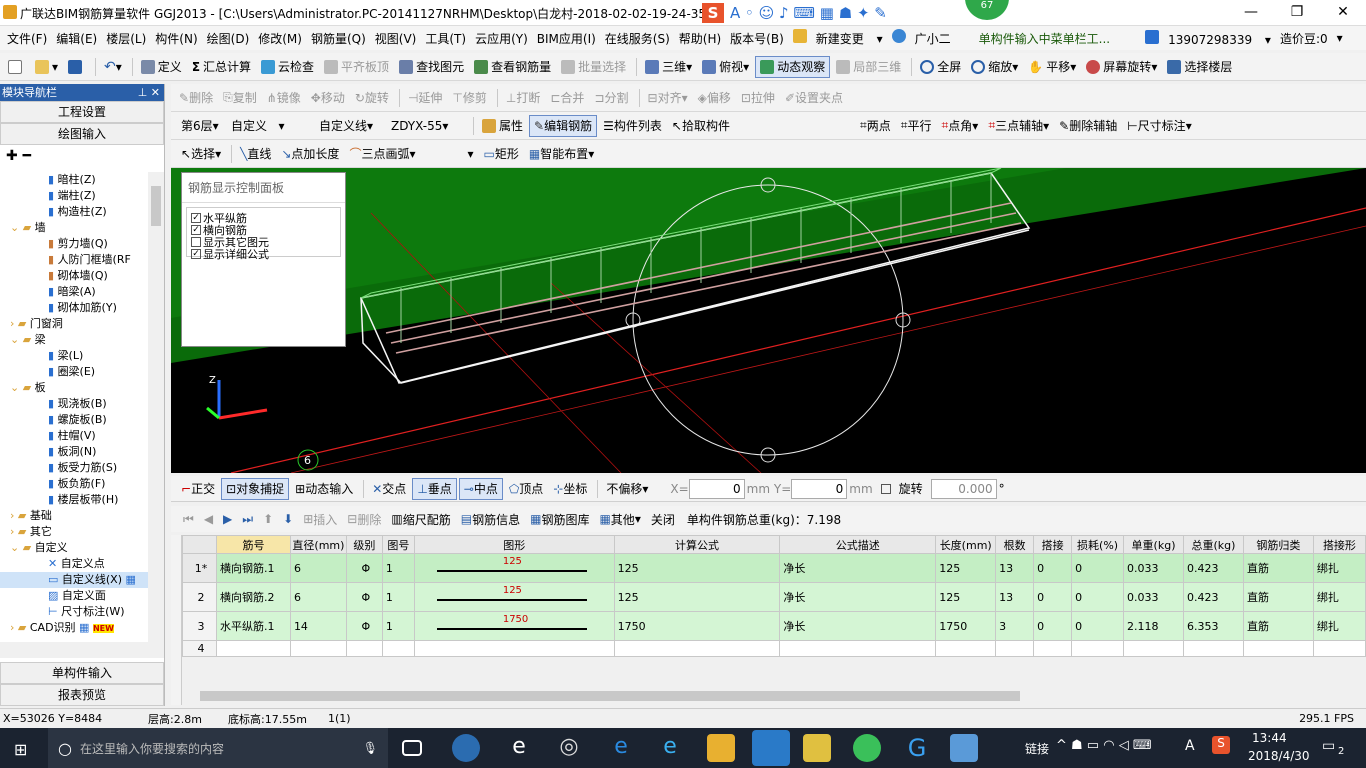  I want to click on col-figure-no: 图号, so click(398, 544).